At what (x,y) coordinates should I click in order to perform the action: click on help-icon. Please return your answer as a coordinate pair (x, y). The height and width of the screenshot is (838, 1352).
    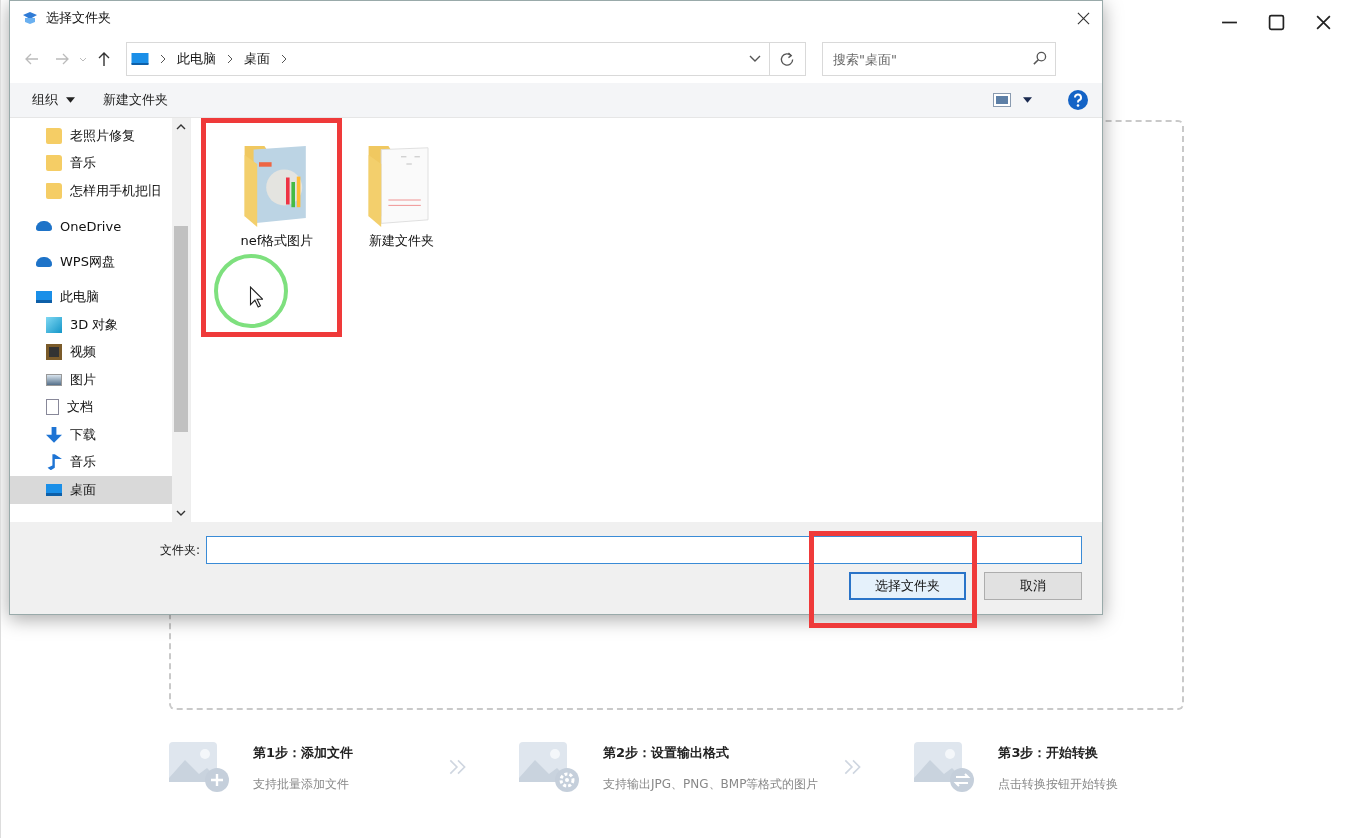
    Looking at the image, I should click on (1078, 100).